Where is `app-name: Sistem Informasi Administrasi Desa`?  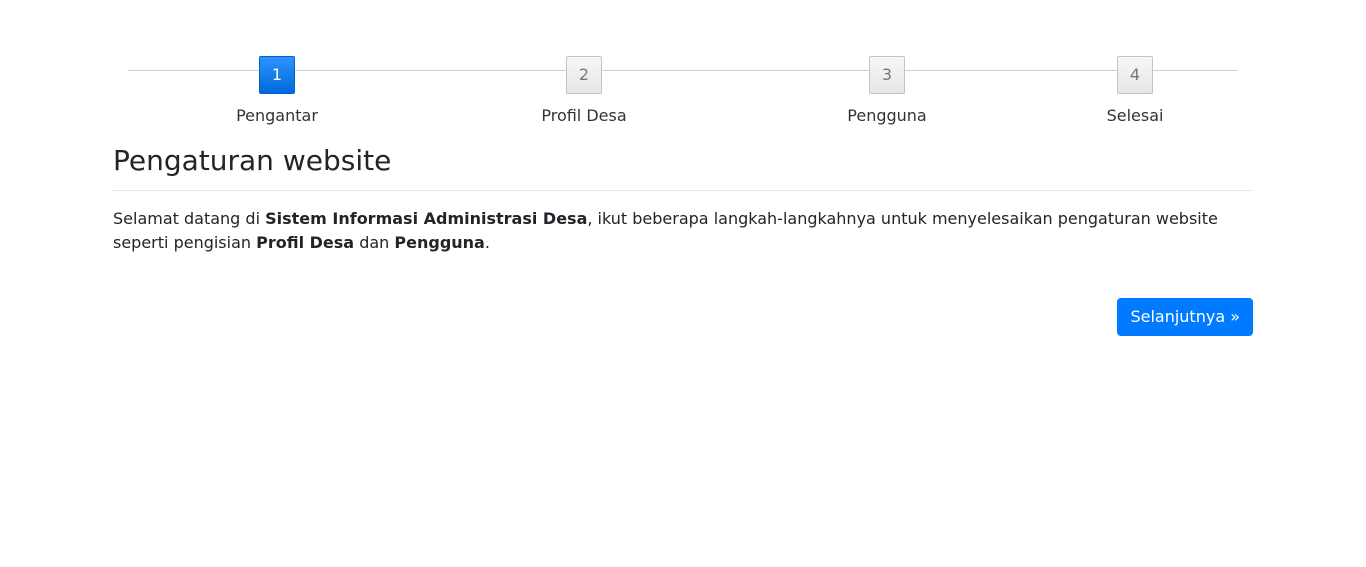 app-name: Sistem Informasi Administrasi Desa is located at coordinates (426, 218).